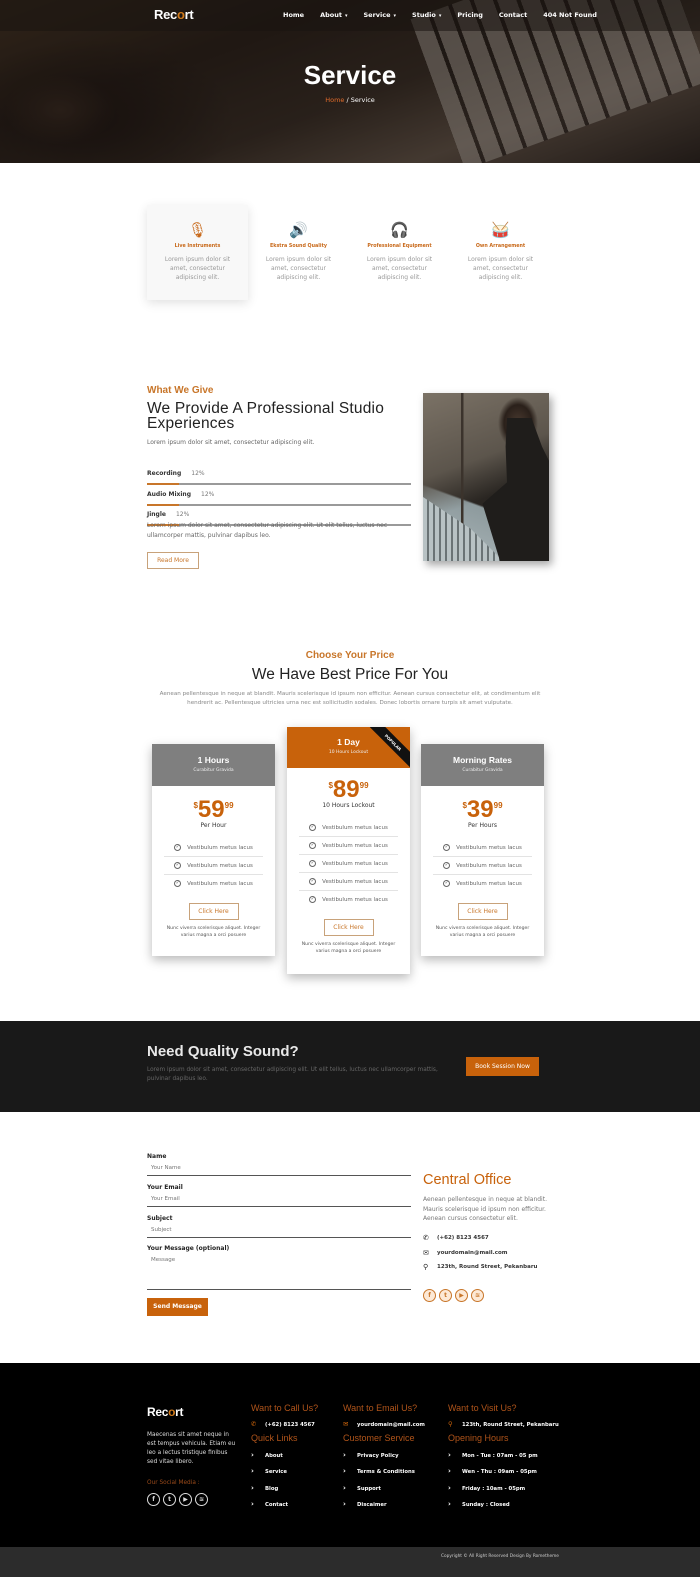 The width and height of the screenshot is (700, 1577). What do you see at coordinates (213, 765) in the screenshot?
I see `card-header: 1 Hours Curabitur Gravida` at bounding box center [213, 765].